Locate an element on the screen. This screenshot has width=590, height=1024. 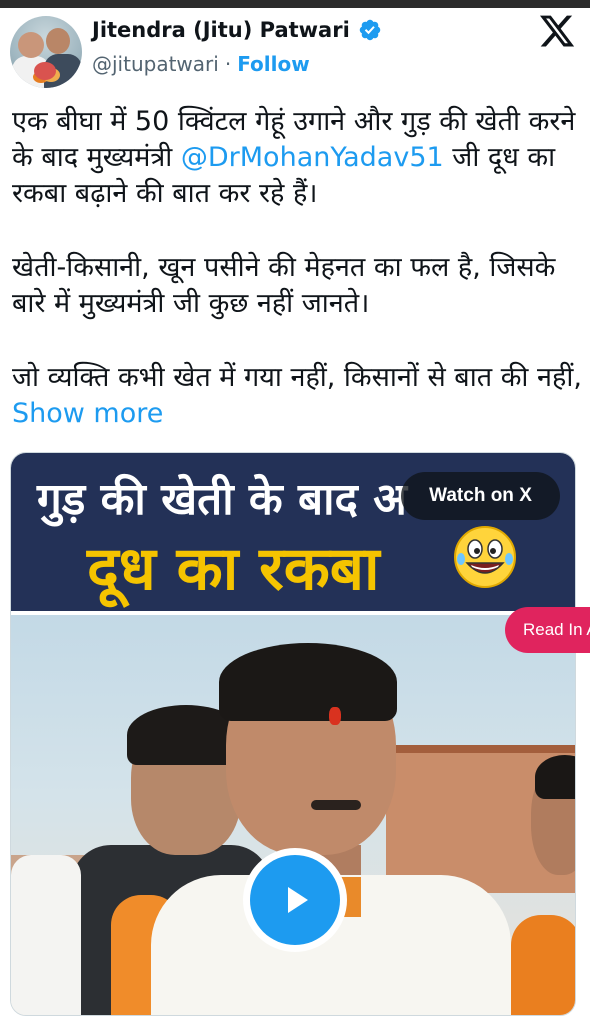
banner-line-2: दूध का रकबा is located at coordinates (233, 569).